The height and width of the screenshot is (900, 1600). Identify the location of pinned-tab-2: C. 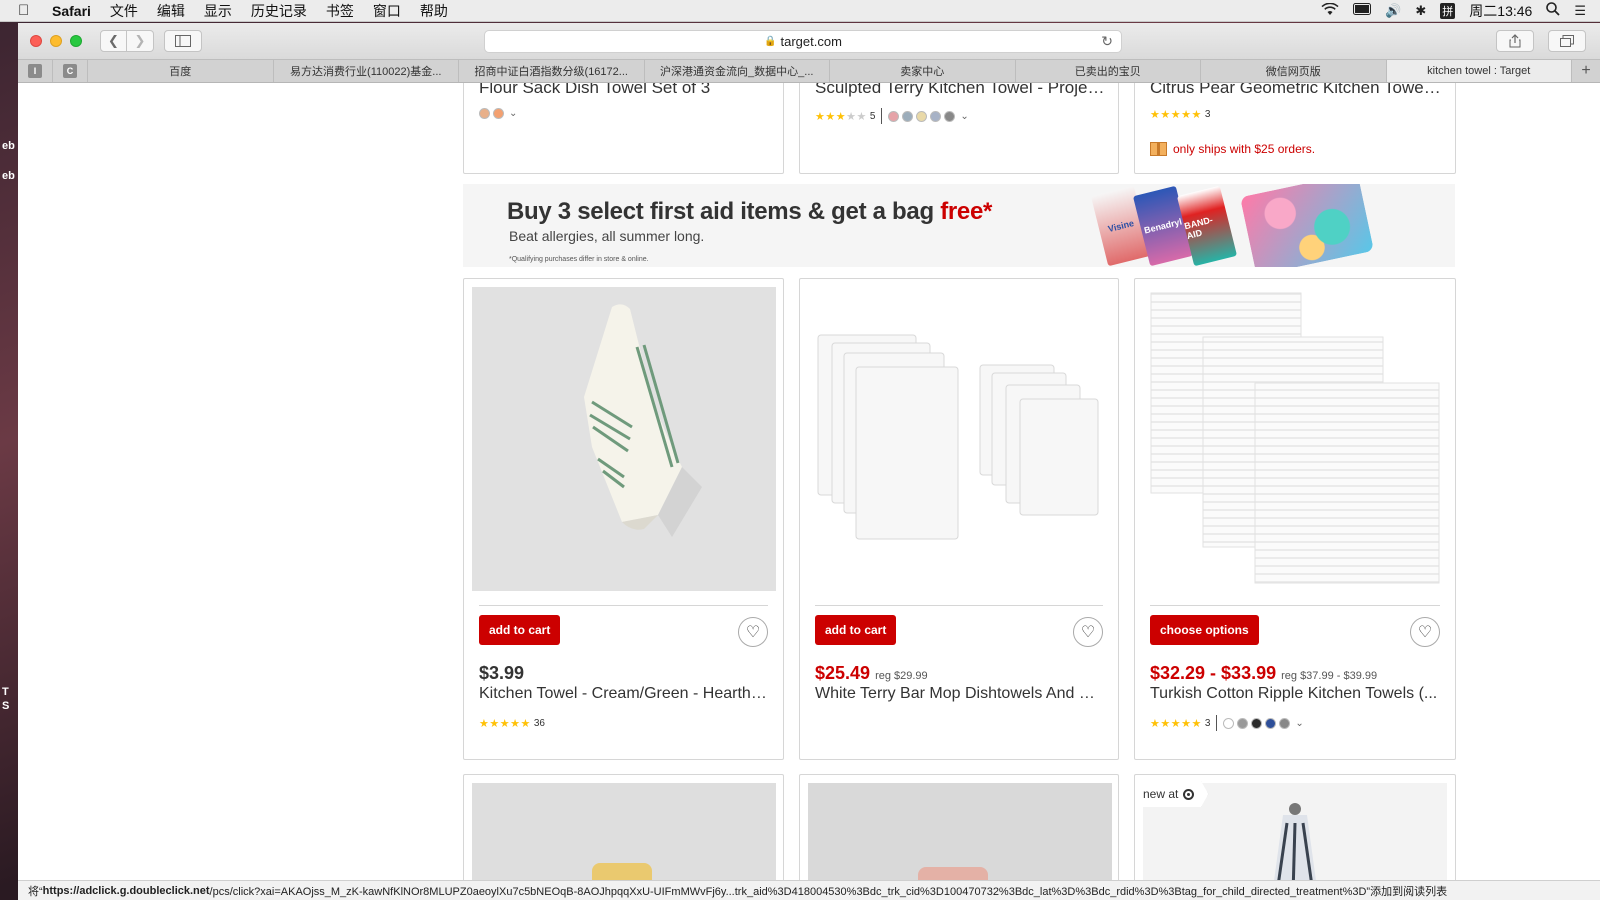
(70, 71).